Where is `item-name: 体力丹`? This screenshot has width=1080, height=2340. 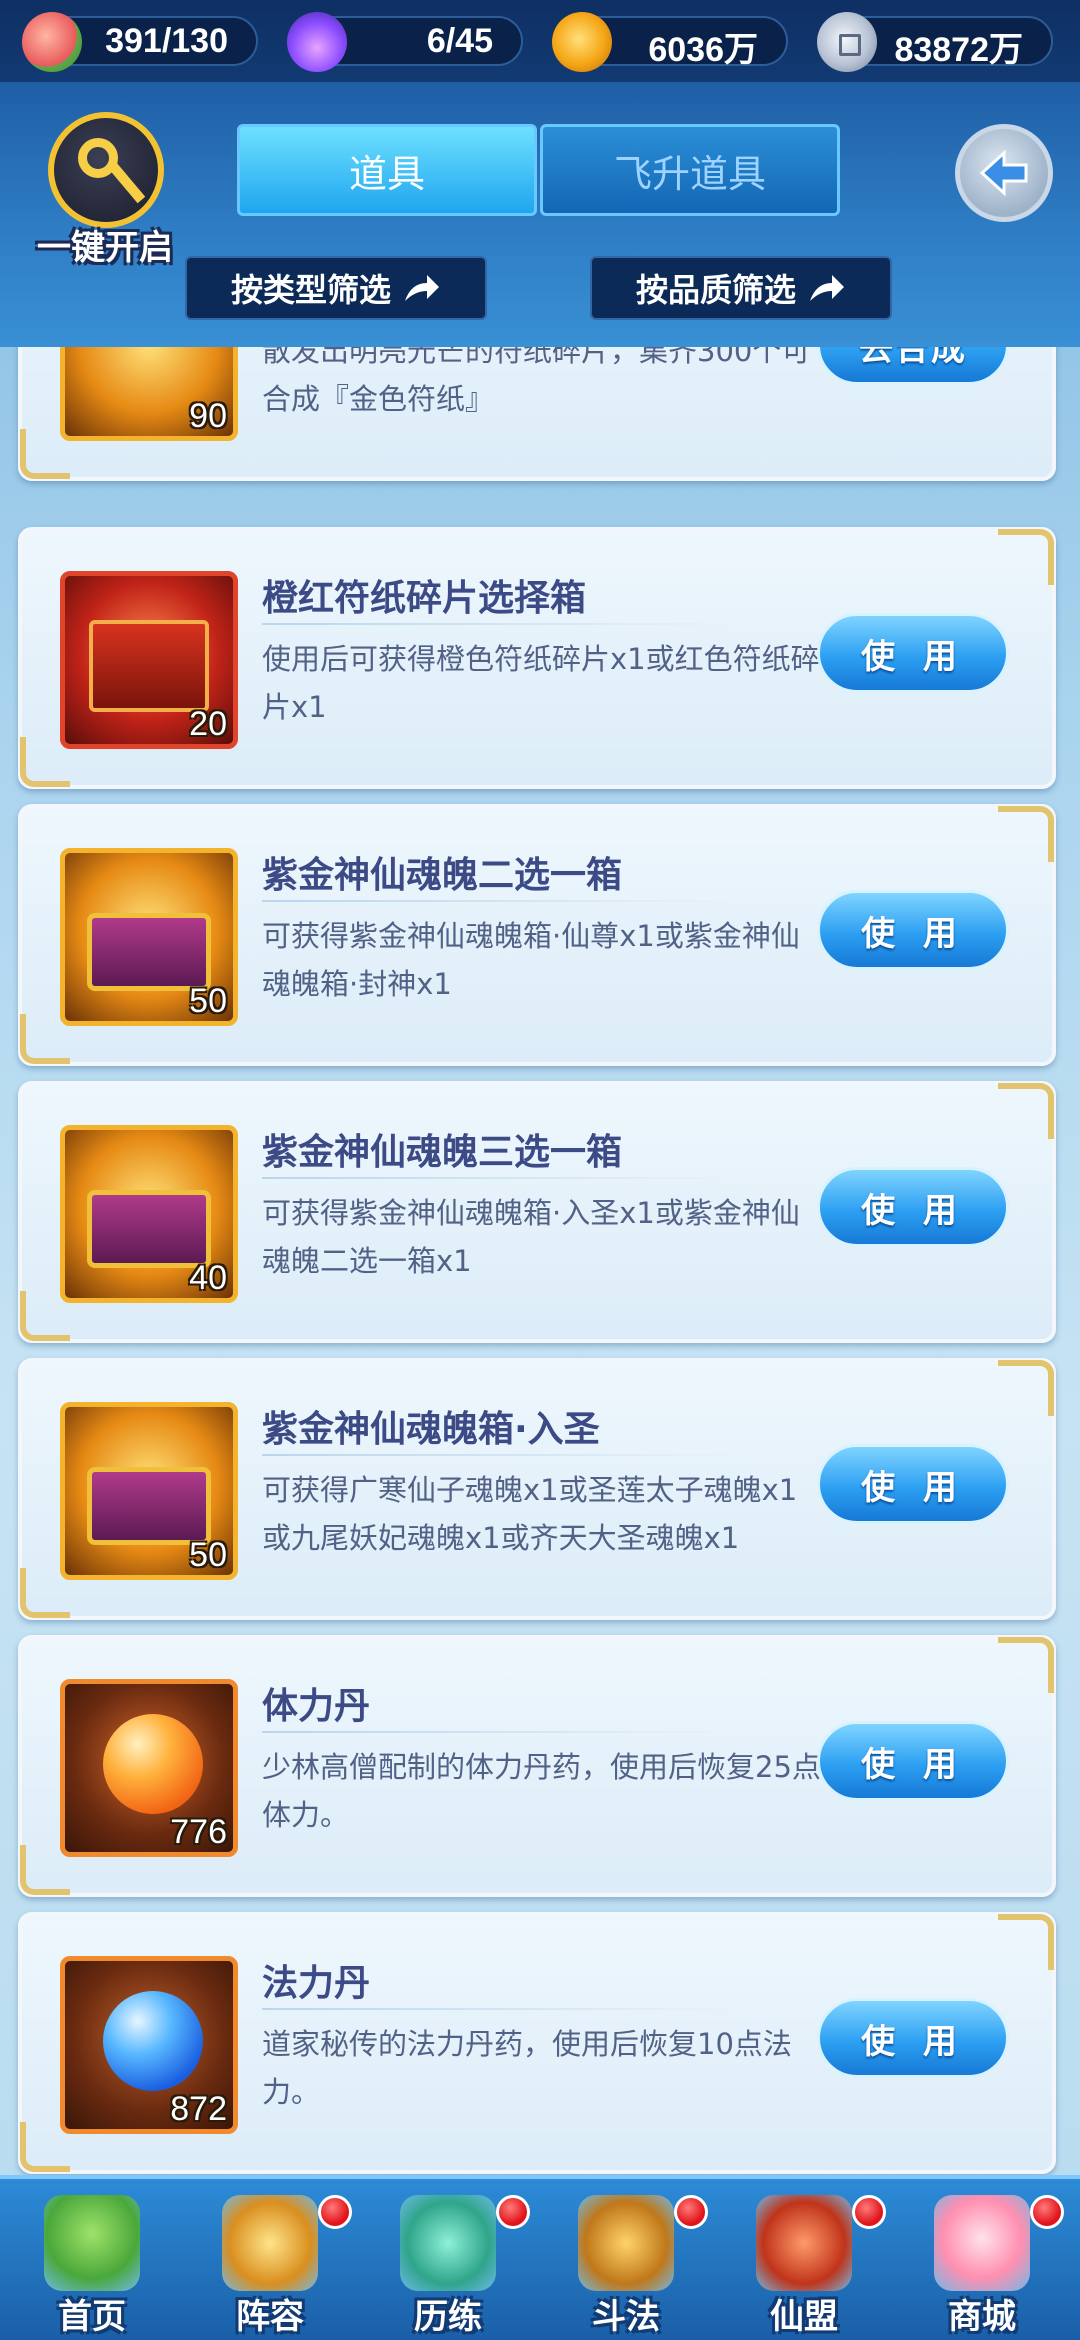
item-name: 体力丹 is located at coordinates (316, 1706).